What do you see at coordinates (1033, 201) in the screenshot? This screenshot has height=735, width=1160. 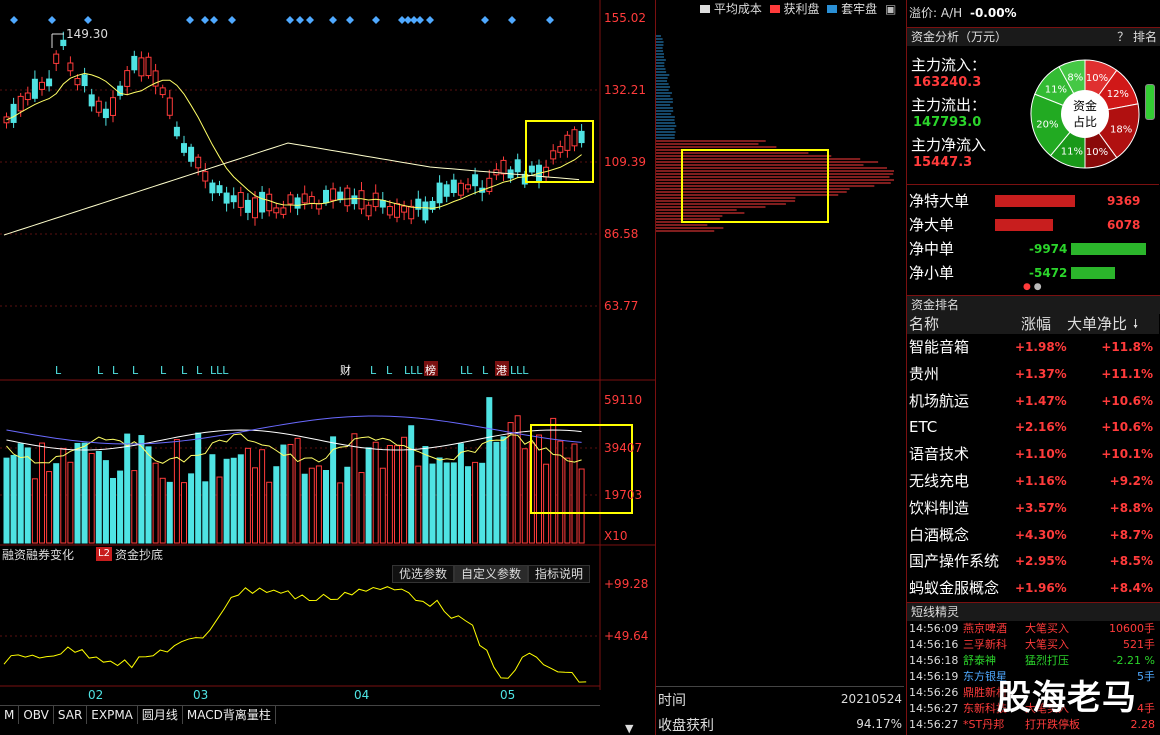 I see `net-flow-row: 净特大单 9369` at bounding box center [1033, 201].